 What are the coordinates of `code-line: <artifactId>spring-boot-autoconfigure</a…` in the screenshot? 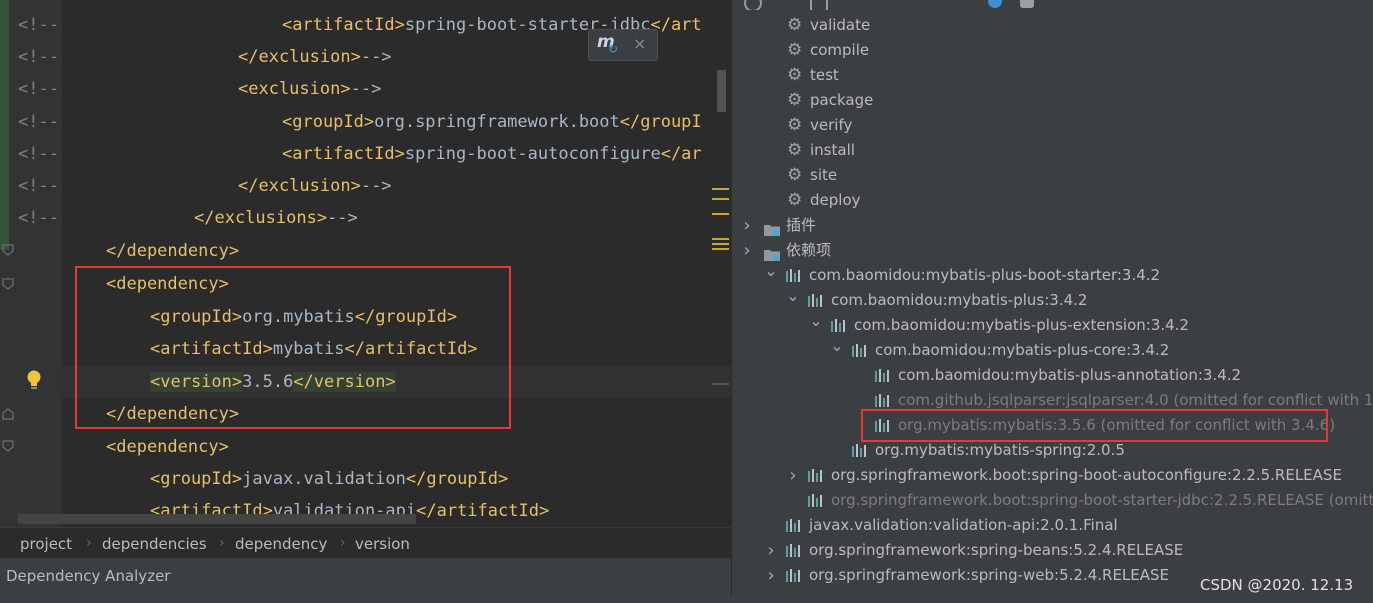 It's located at (492, 154).